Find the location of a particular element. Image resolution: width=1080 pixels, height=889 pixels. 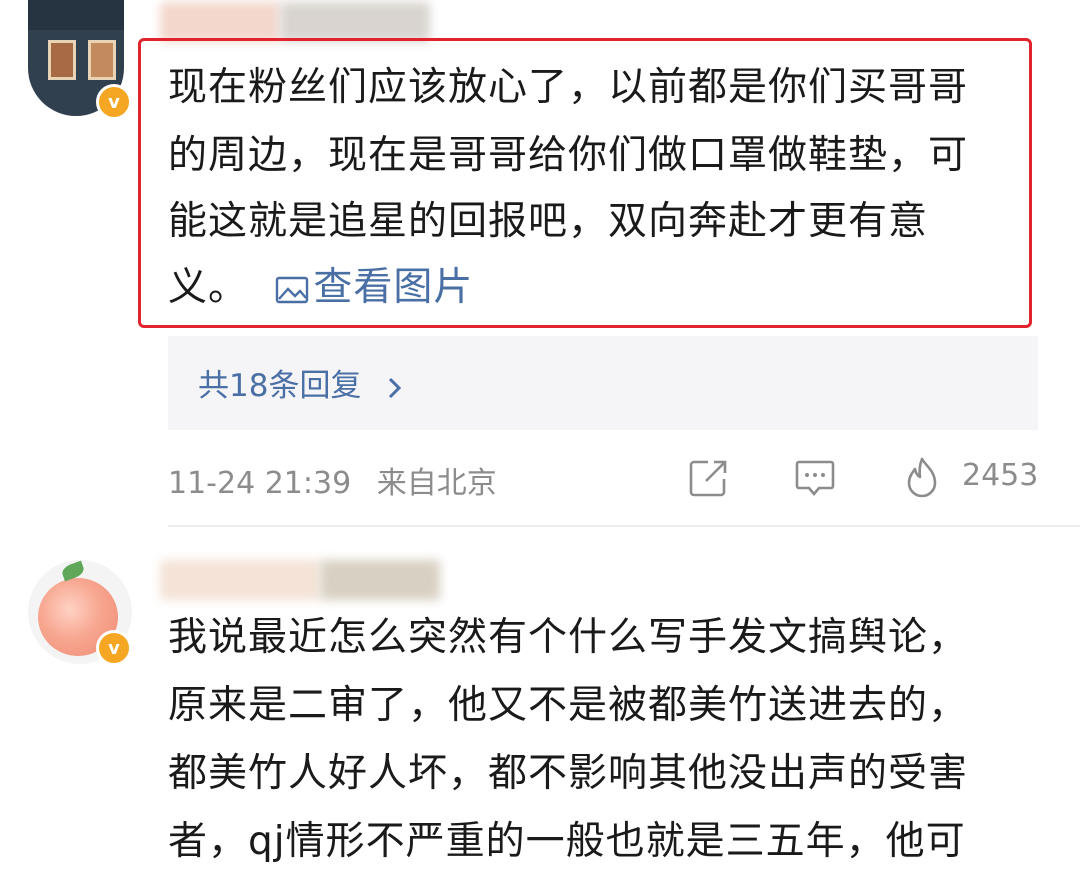

replies-link: 共18条回复 is located at coordinates (301, 382).